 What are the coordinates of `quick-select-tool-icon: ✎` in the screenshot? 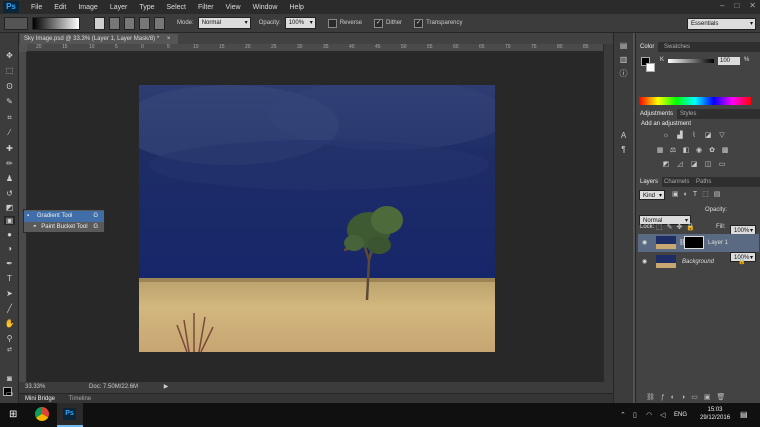 It's located at (9, 101).